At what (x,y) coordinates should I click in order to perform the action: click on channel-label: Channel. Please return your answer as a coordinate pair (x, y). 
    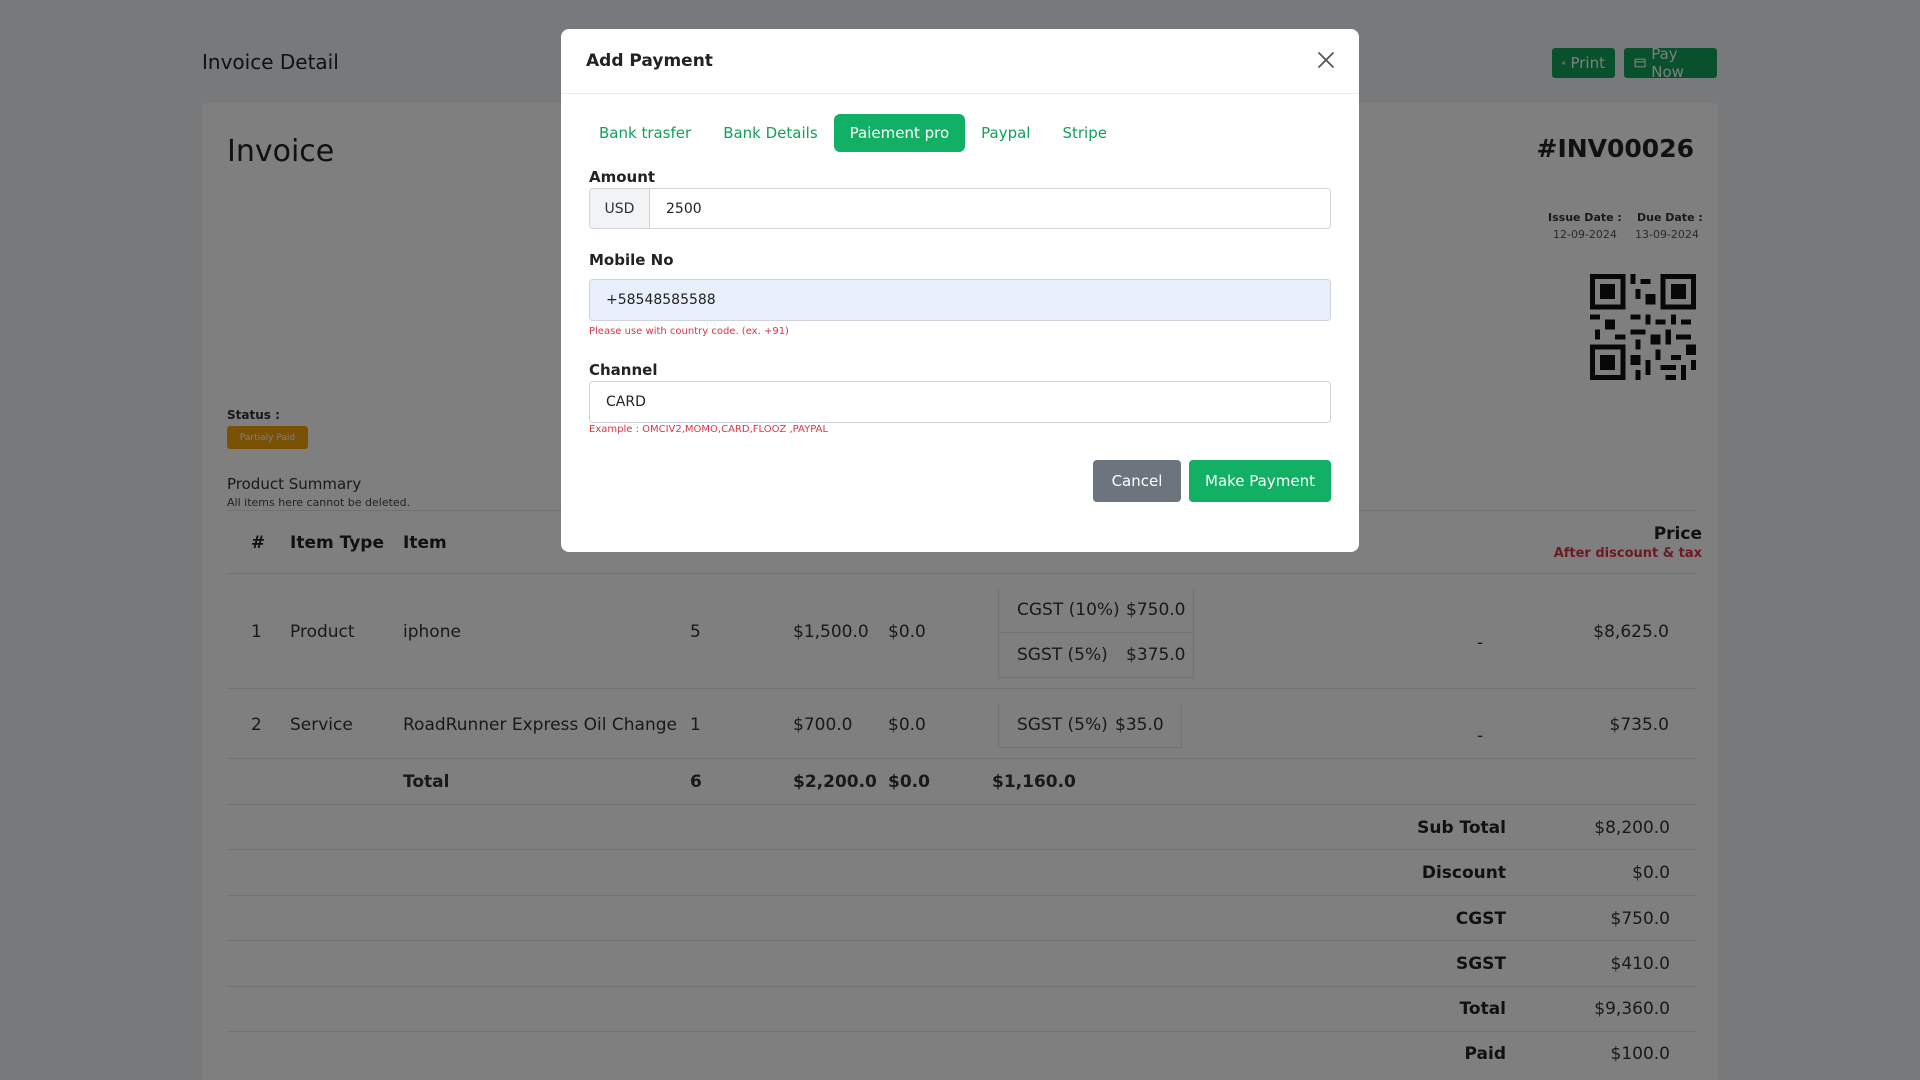
    Looking at the image, I should click on (623, 370).